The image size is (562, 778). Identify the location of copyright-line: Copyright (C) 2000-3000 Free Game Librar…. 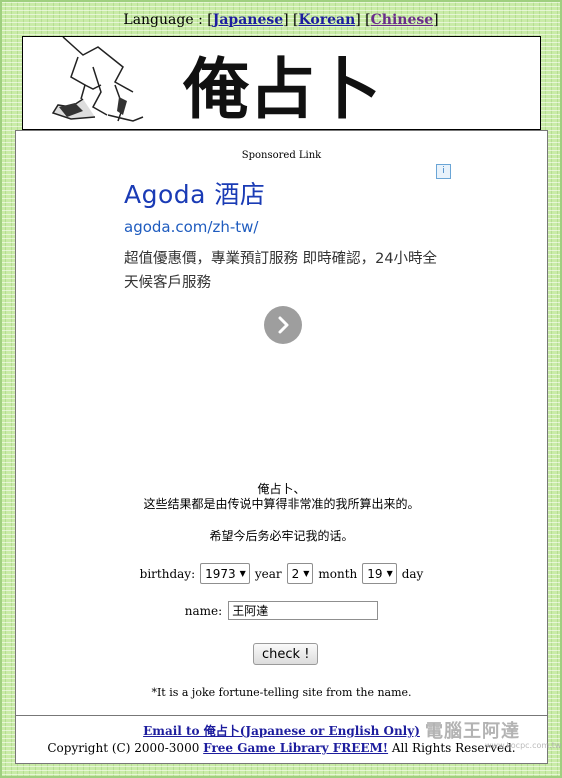
(281, 748).